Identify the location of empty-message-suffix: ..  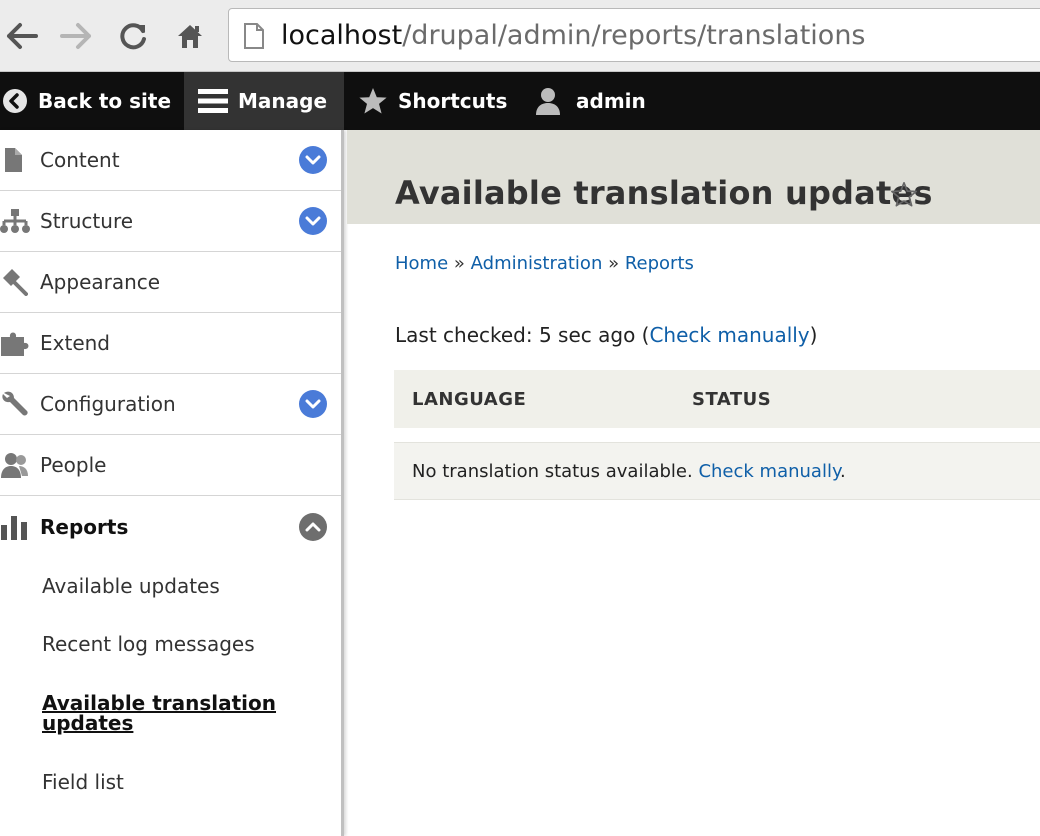
(843, 471).